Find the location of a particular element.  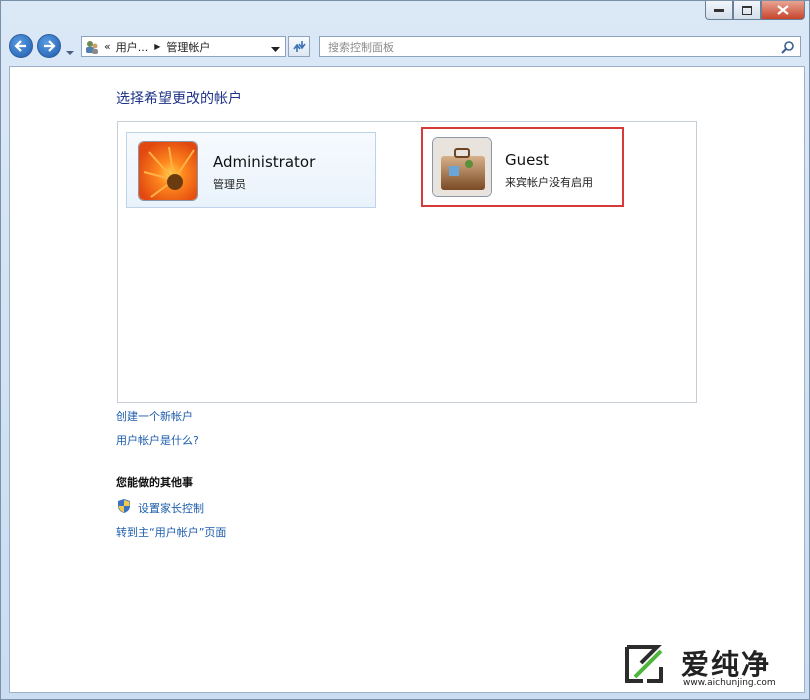

back-arrow-icon is located at coordinates (20, 46).